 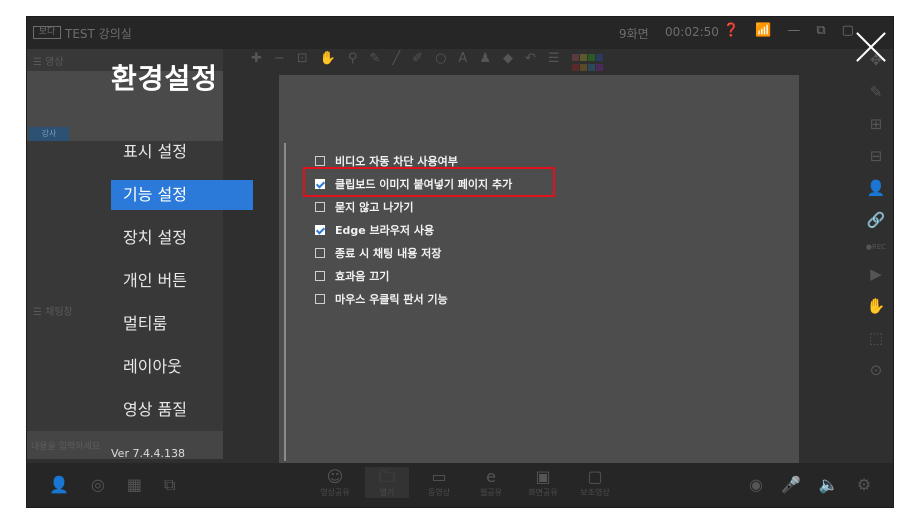 I want to click on settings-menu: 표시 설정 기능 설정 장치 설정 개인 버튼 멀티룸 레이아웃 영상 품질, so click(x=182, y=287).